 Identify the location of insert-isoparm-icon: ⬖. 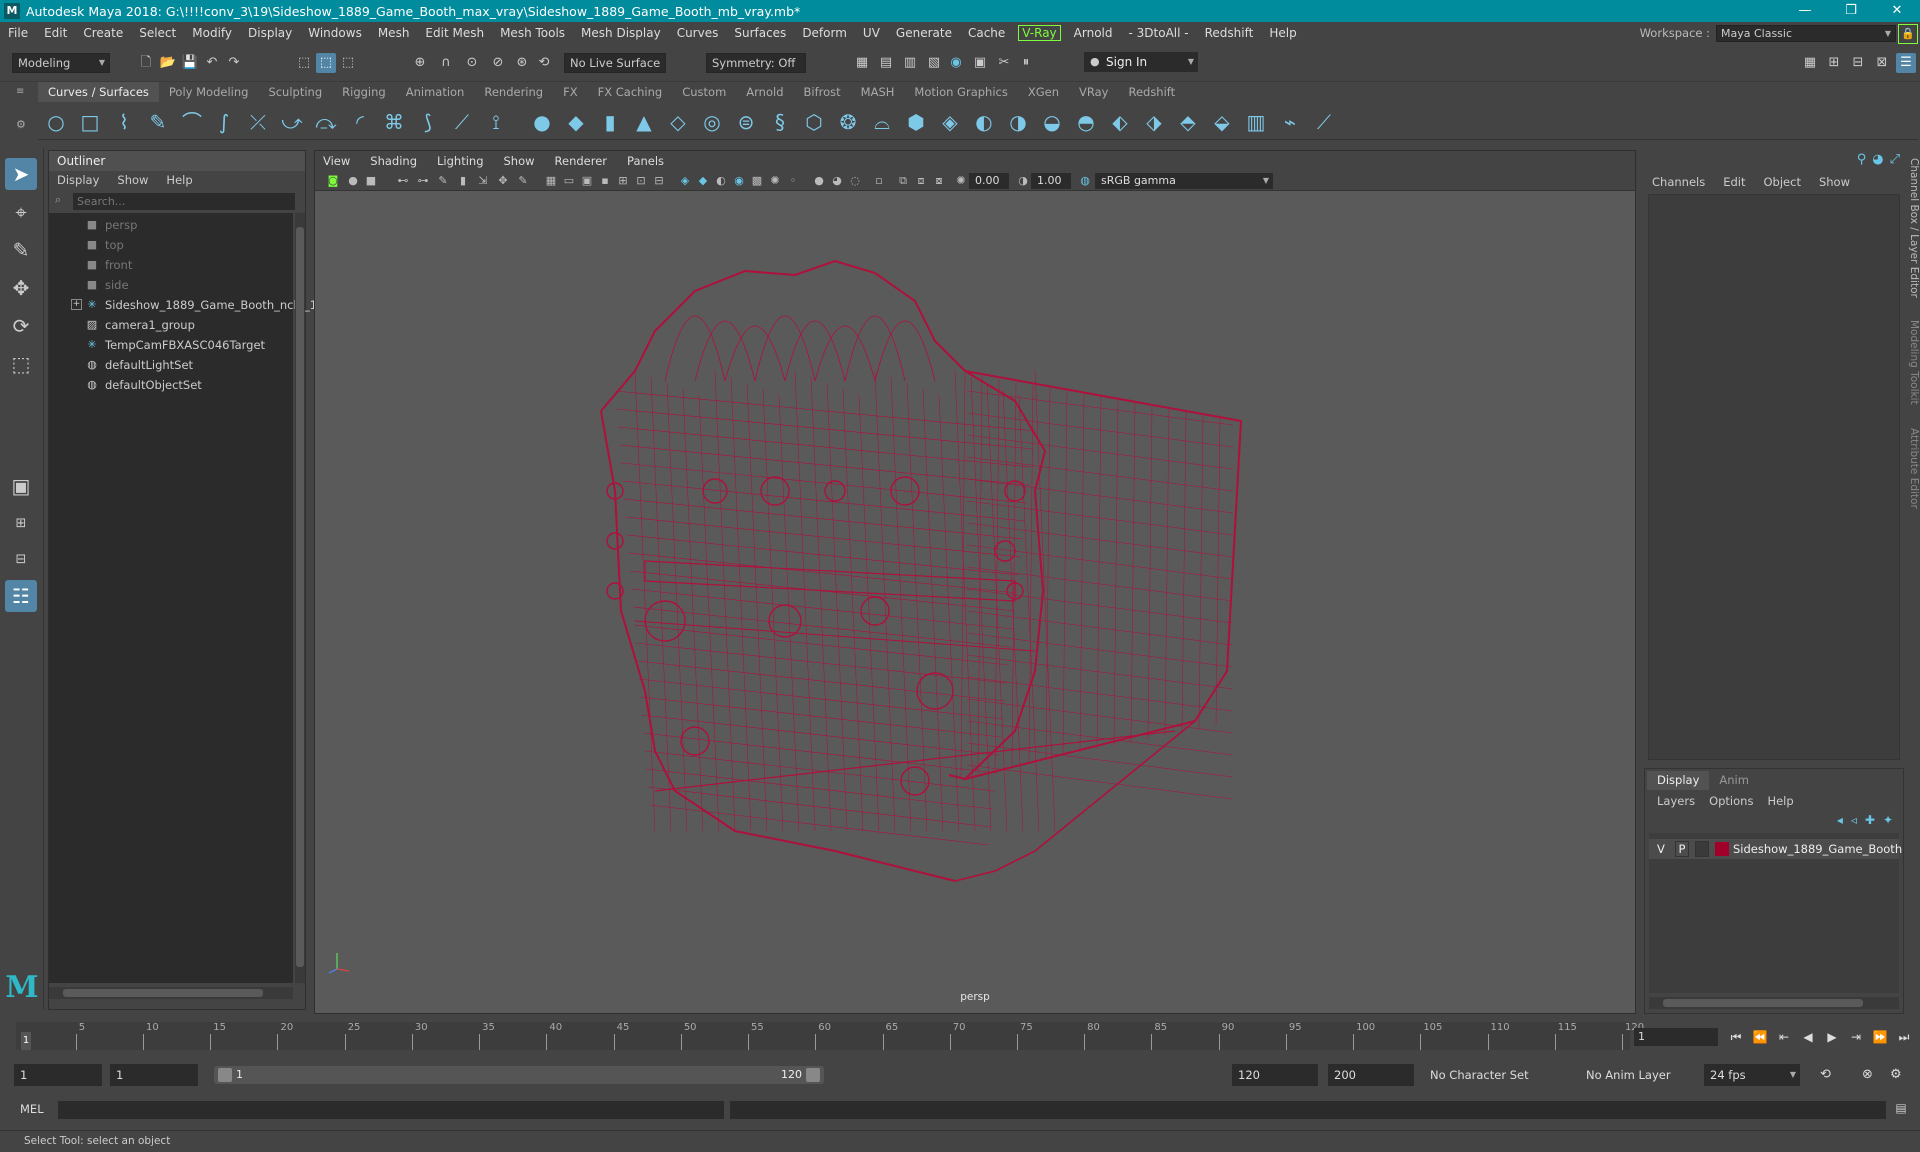
(1120, 122).